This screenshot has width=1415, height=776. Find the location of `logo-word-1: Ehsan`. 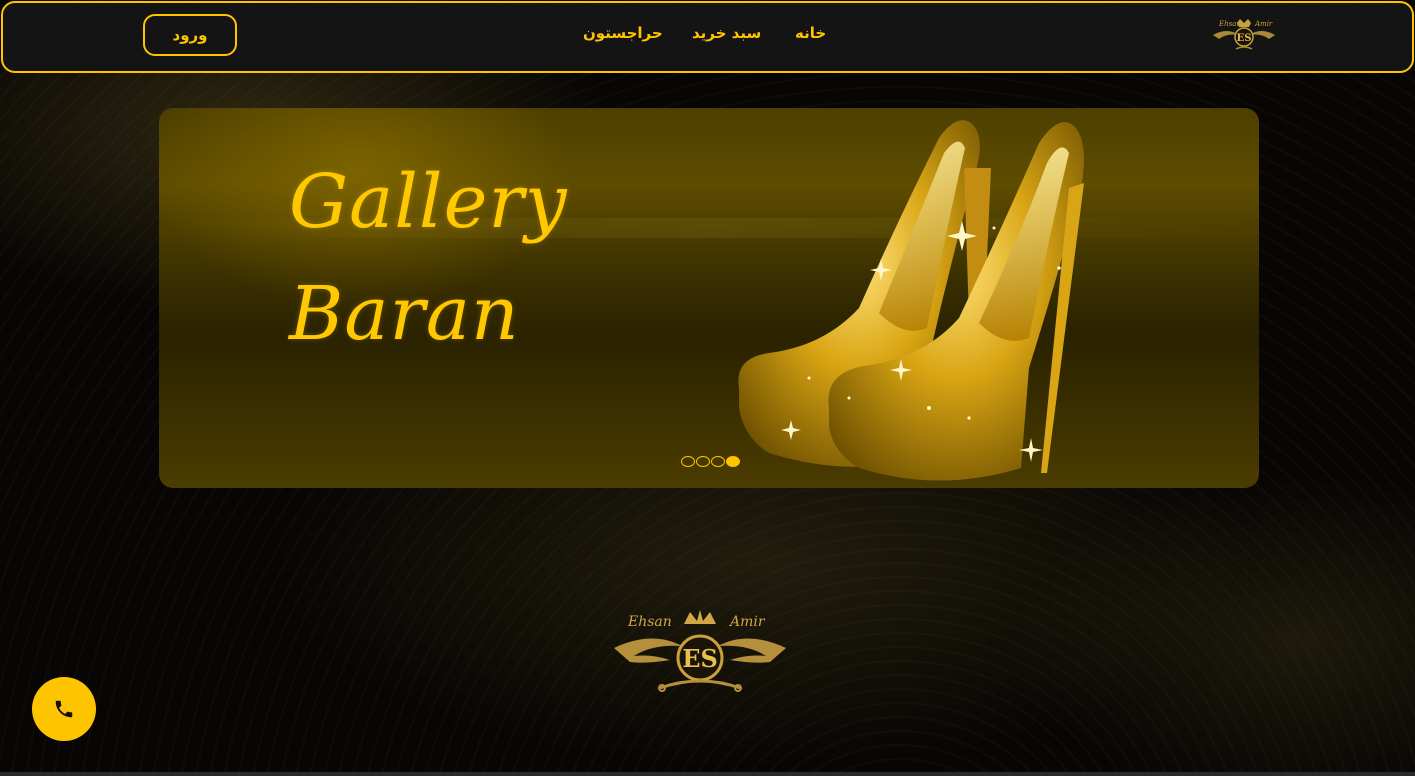

logo-word-1: Ehsan is located at coordinates (1229, 24).